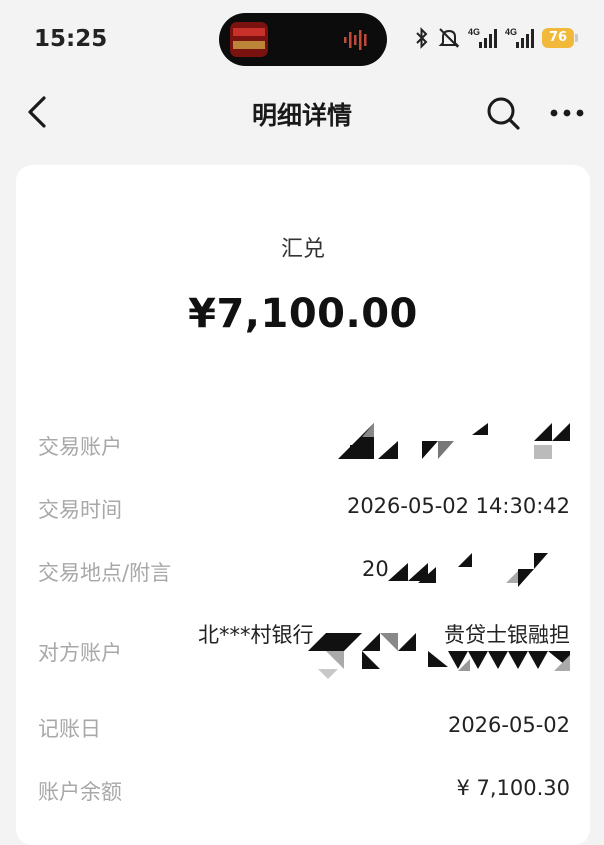 Image resolution: width=604 pixels, height=845 pixels. Describe the element at coordinates (303, 571) in the screenshot. I see `detail-row-location: 交易地点/附言 20` at that location.